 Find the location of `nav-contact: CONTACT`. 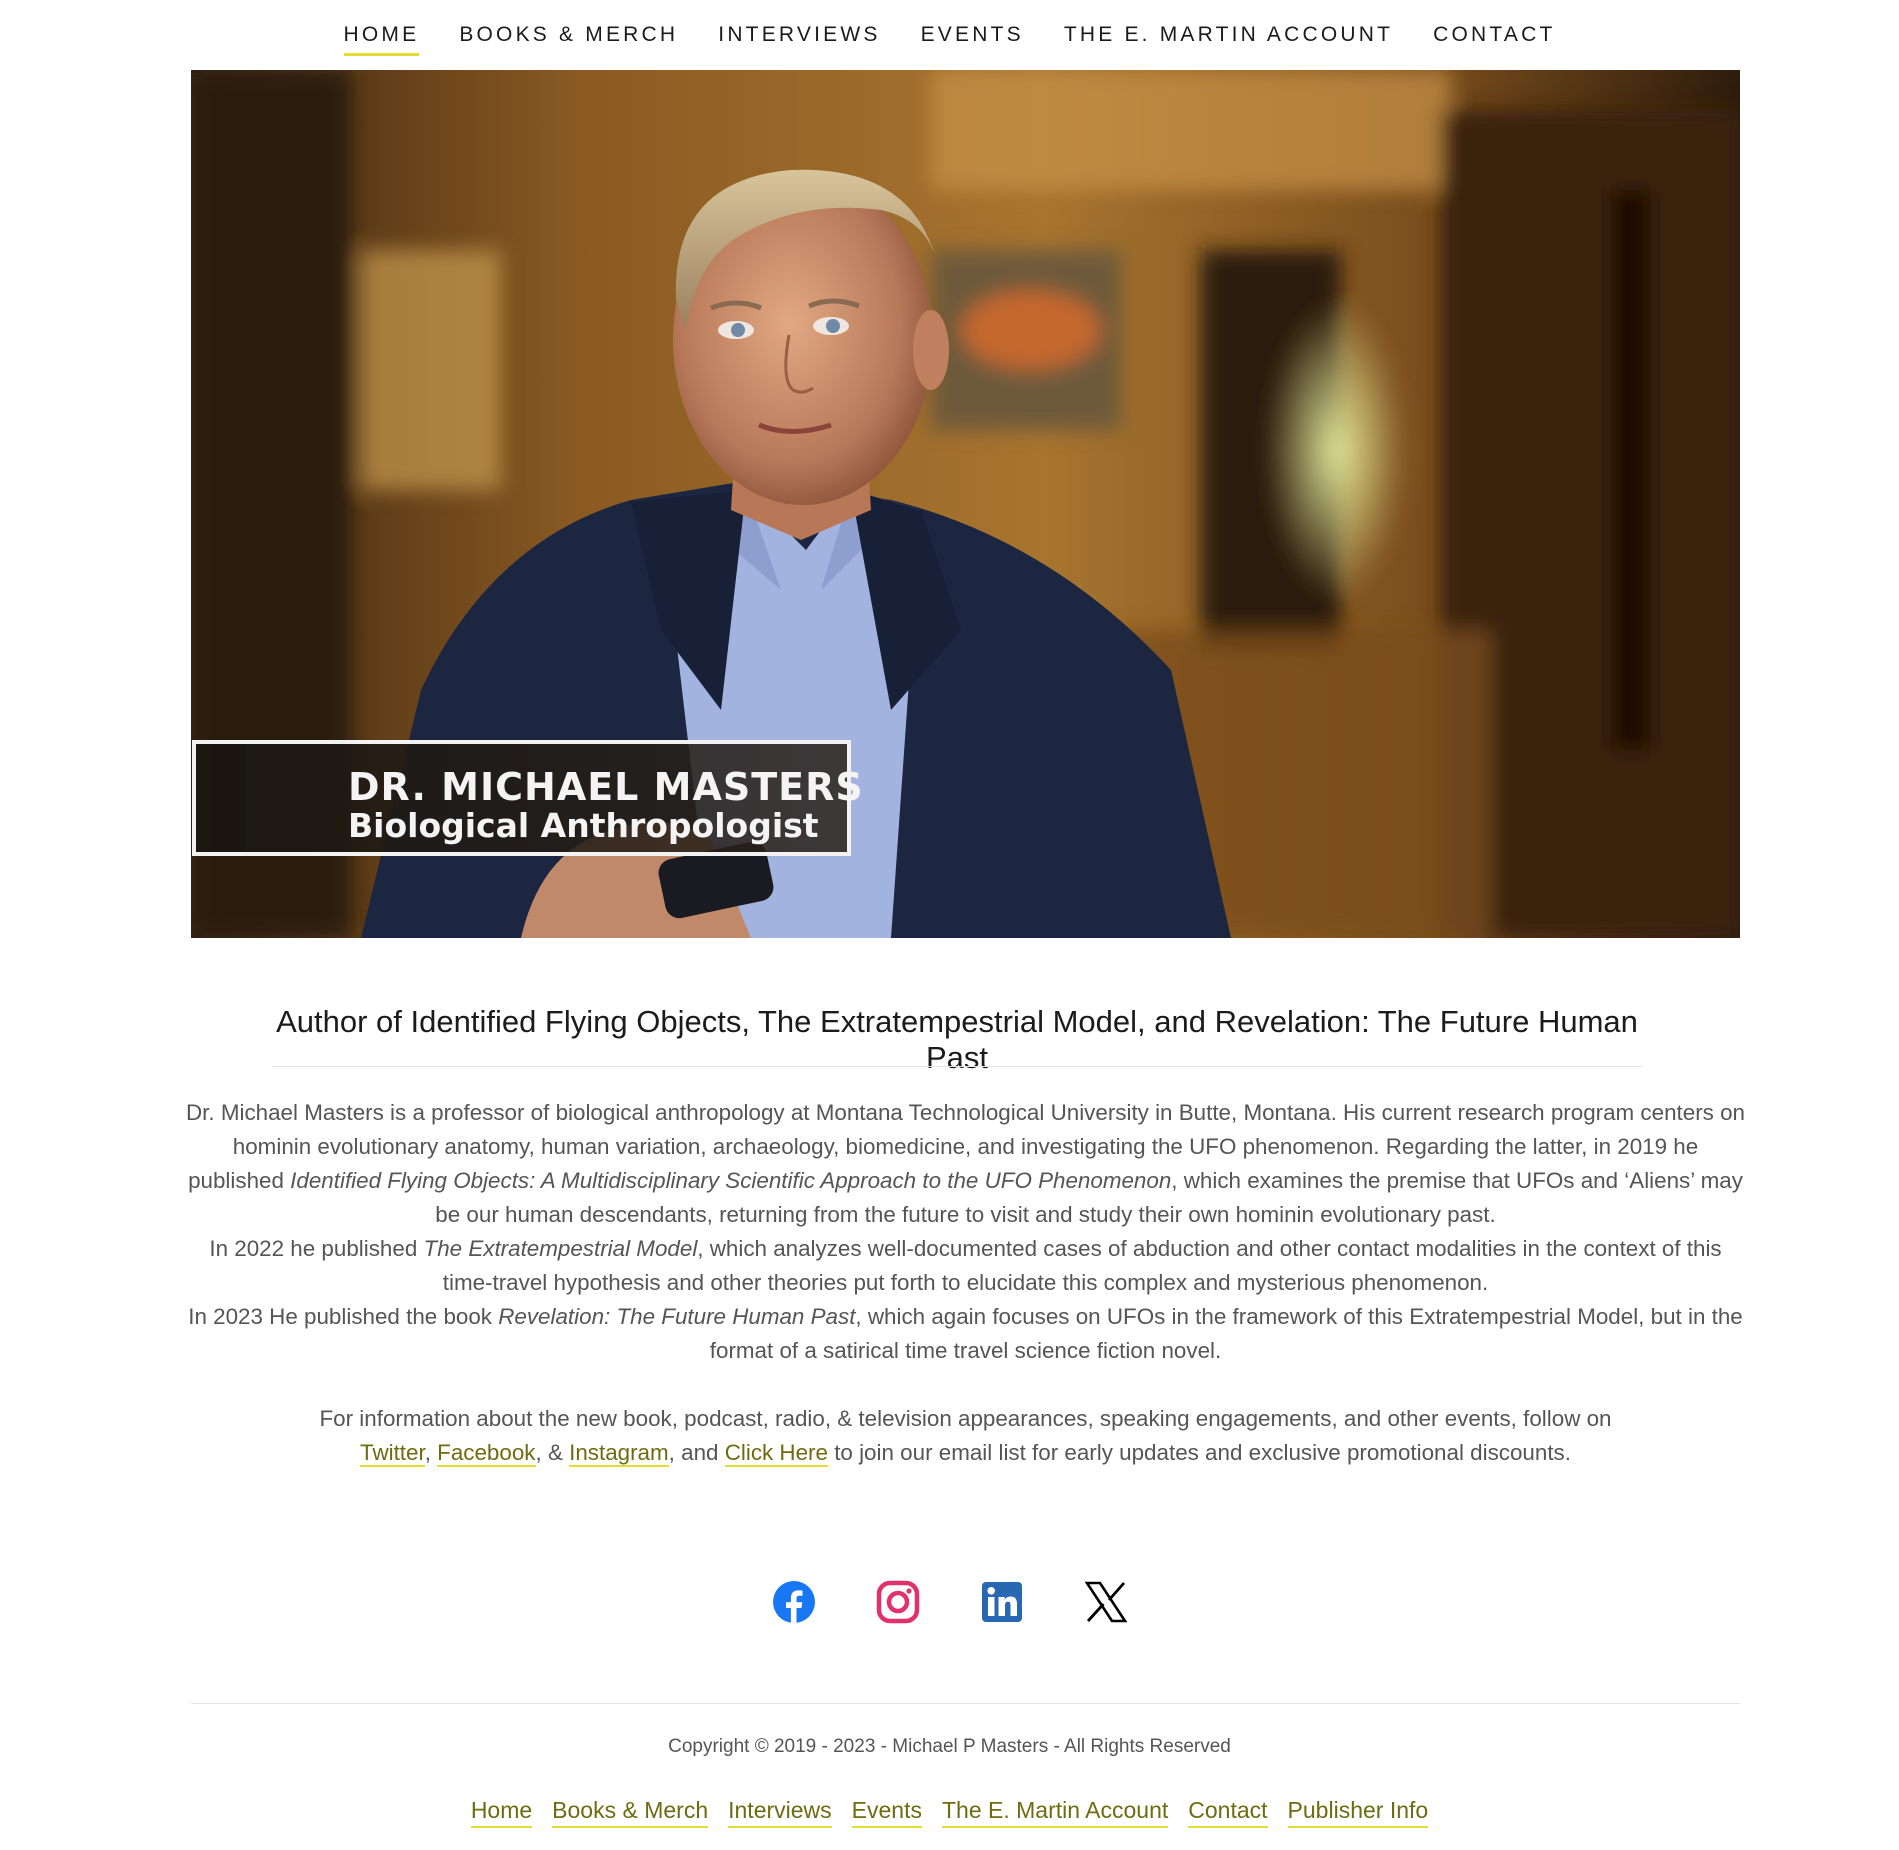

nav-contact: CONTACT is located at coordinates (1494, 35).